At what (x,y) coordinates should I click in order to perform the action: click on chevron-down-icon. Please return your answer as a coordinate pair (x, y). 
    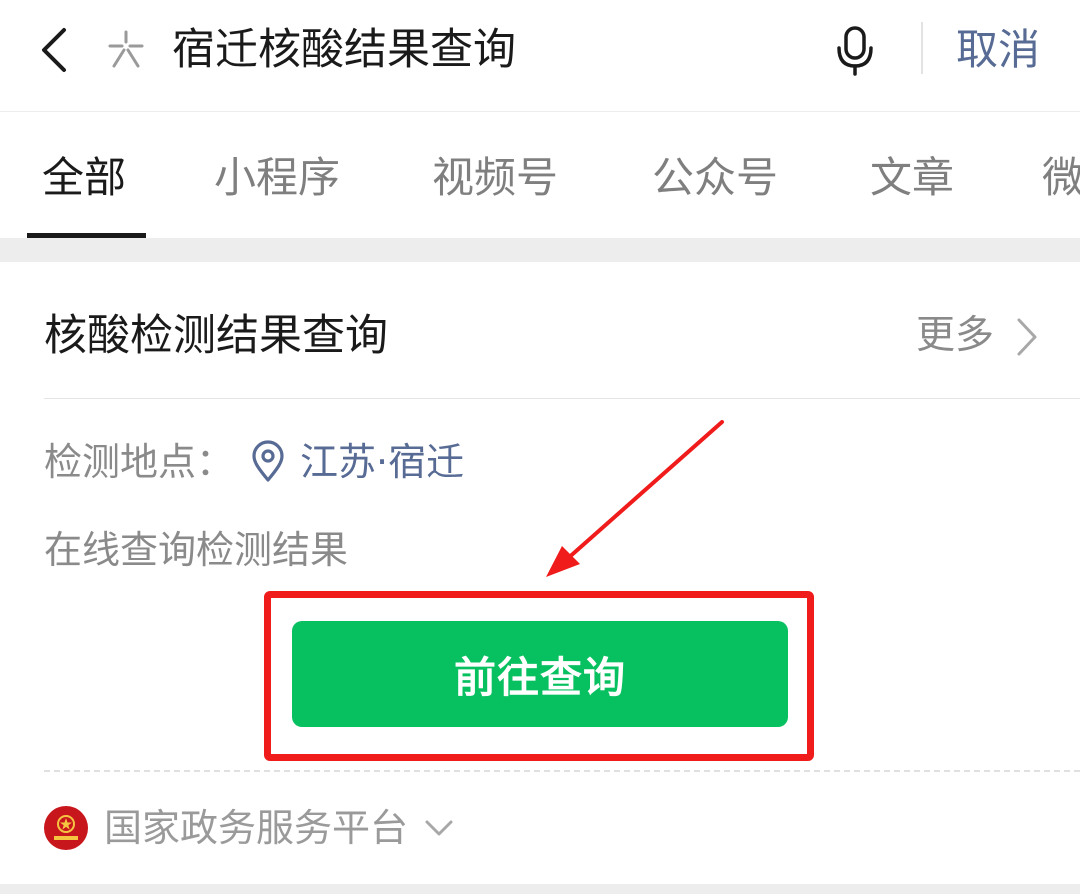
    Looking at the image, I should click on (439, 828).